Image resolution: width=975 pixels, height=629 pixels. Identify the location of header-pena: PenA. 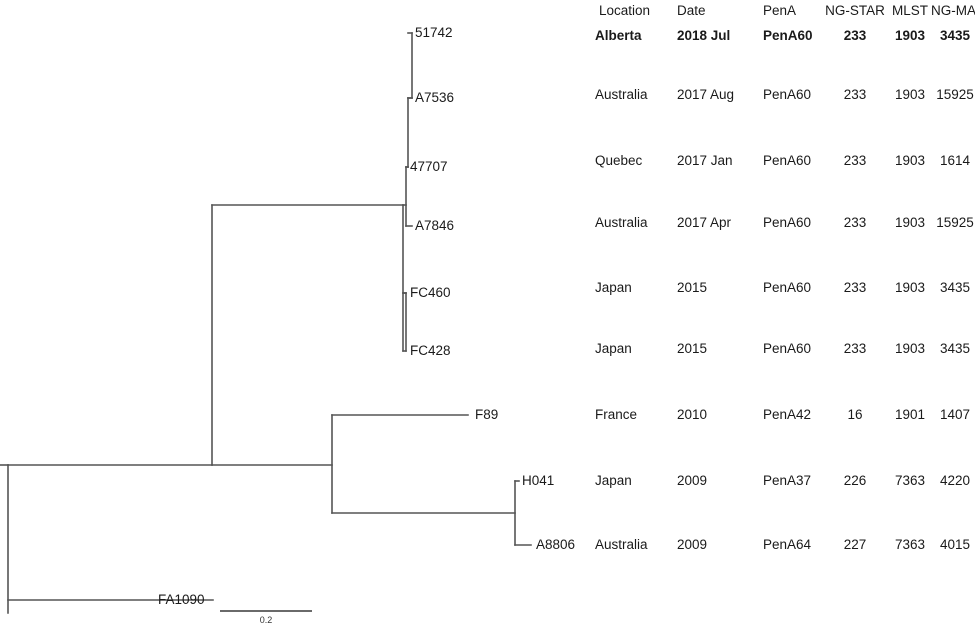
(780, 10).